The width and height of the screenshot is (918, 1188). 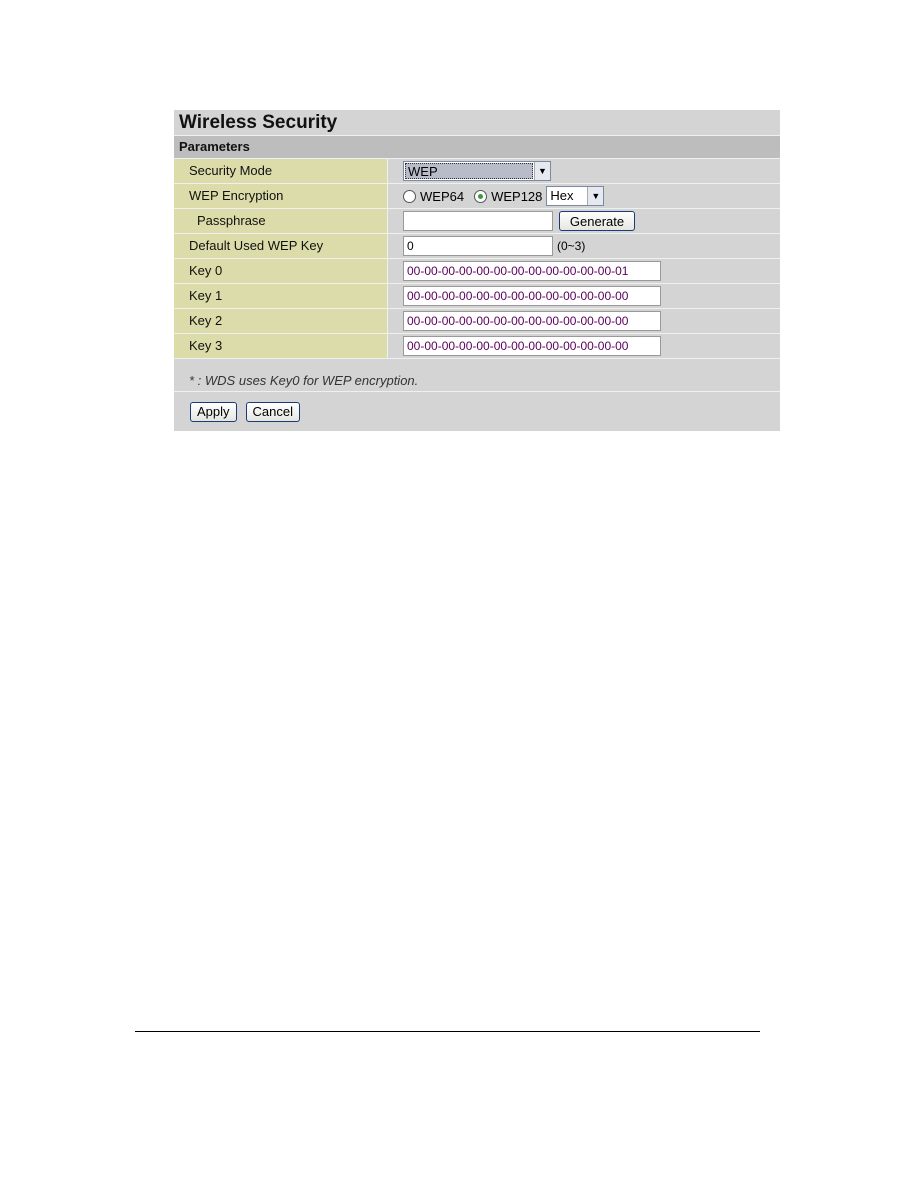 What do you see at coordinates (281, 221) in the screenshot?
I see `passphrase-label: Passphrase` at bounding box center [281, 221].